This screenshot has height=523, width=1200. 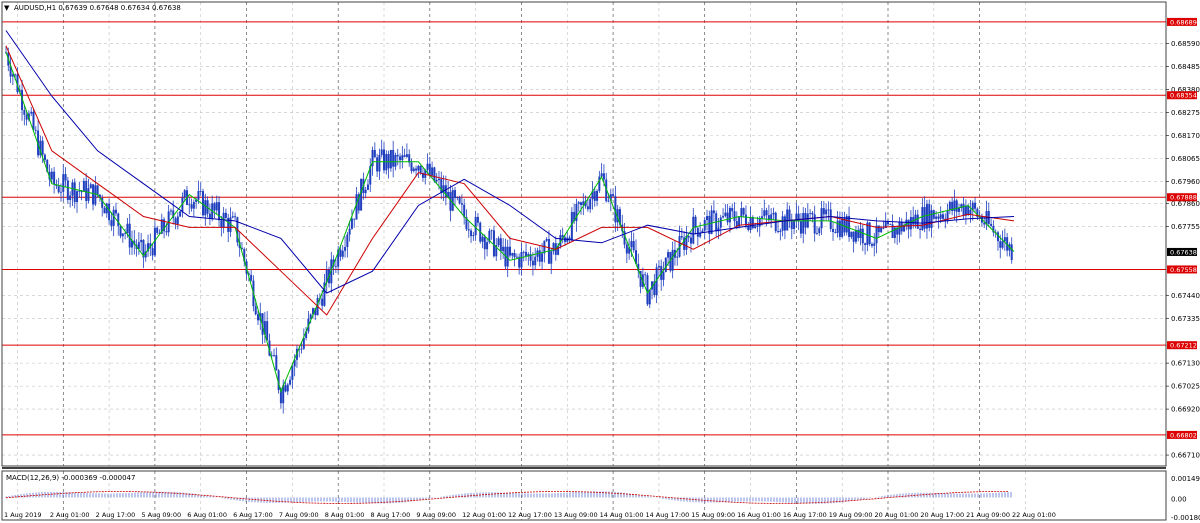 What do you see at coordinates (1185, 136) in the screenshot?
I see `price-axis-label: 0.68170` at bounding box center [1185, 136].